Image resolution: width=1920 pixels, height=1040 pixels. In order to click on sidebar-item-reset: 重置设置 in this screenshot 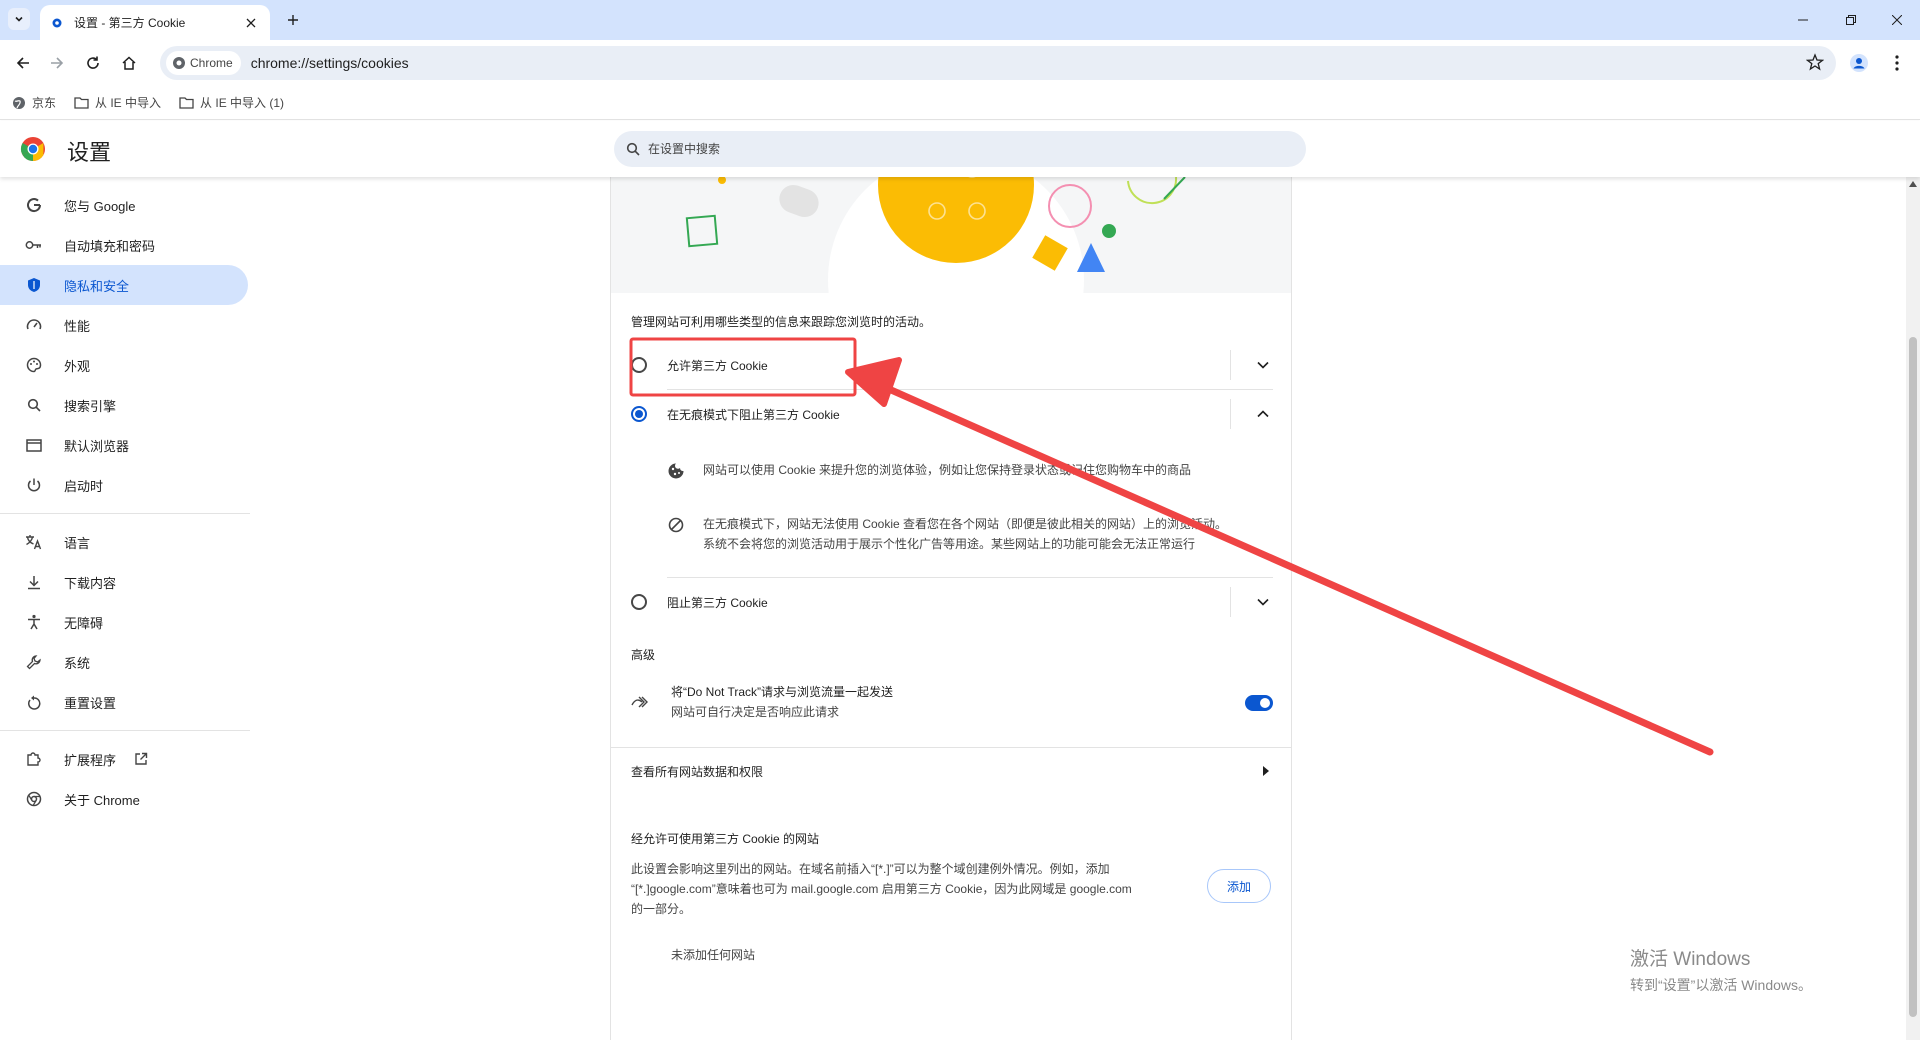, I will do `click(124, 702)`.